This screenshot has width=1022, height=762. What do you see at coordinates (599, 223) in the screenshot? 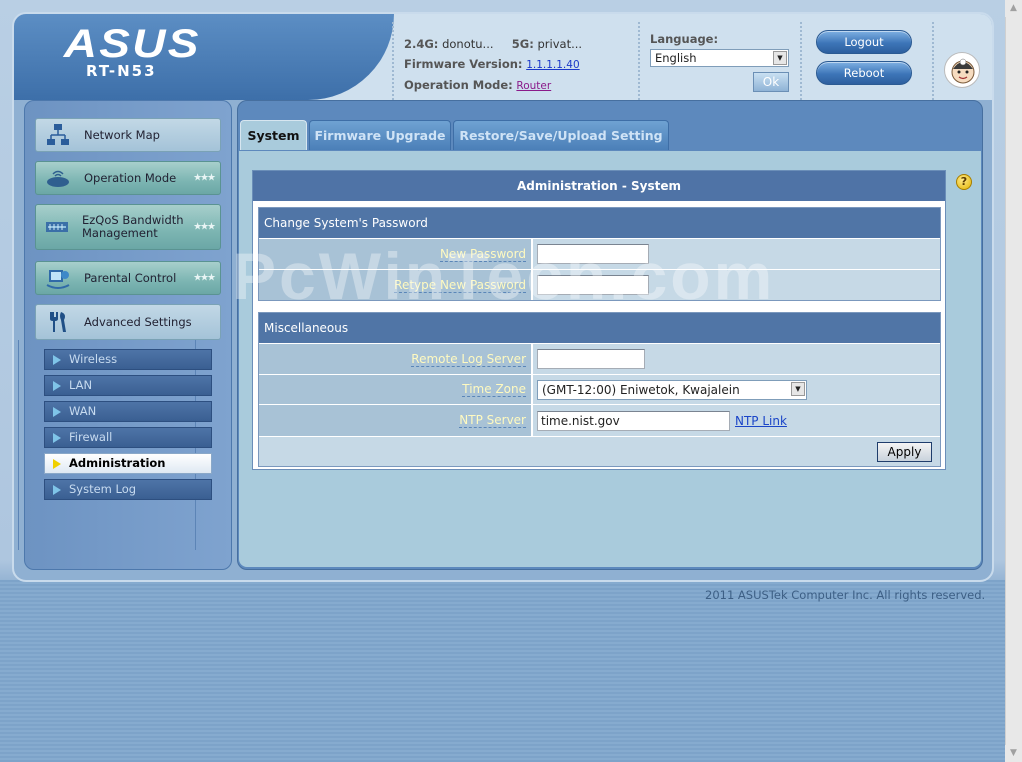
I see `section-heading: Change System's Password` at bounding box center [599, 223].